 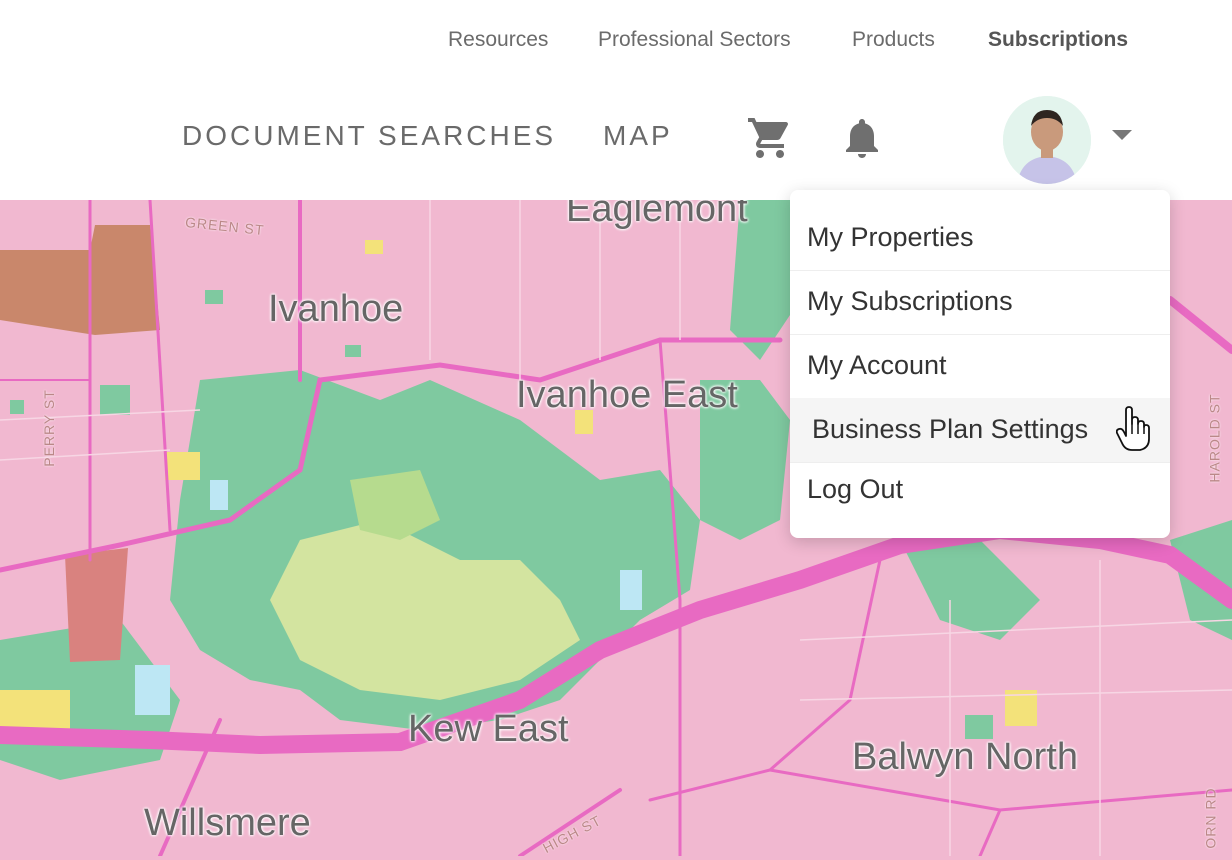 What do you see at coordinates (627, 395) in the screenshot?
I see `place-label-ivanhoe-east: Ivanhoe East` at bounding box center [627, 395].